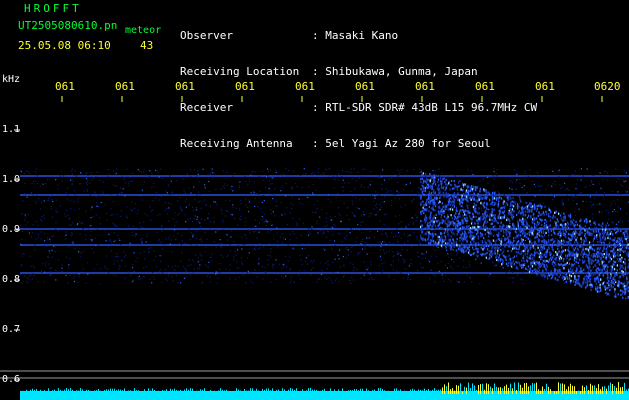  I want to click on x-tick-label: 0620, so click(607, 86).